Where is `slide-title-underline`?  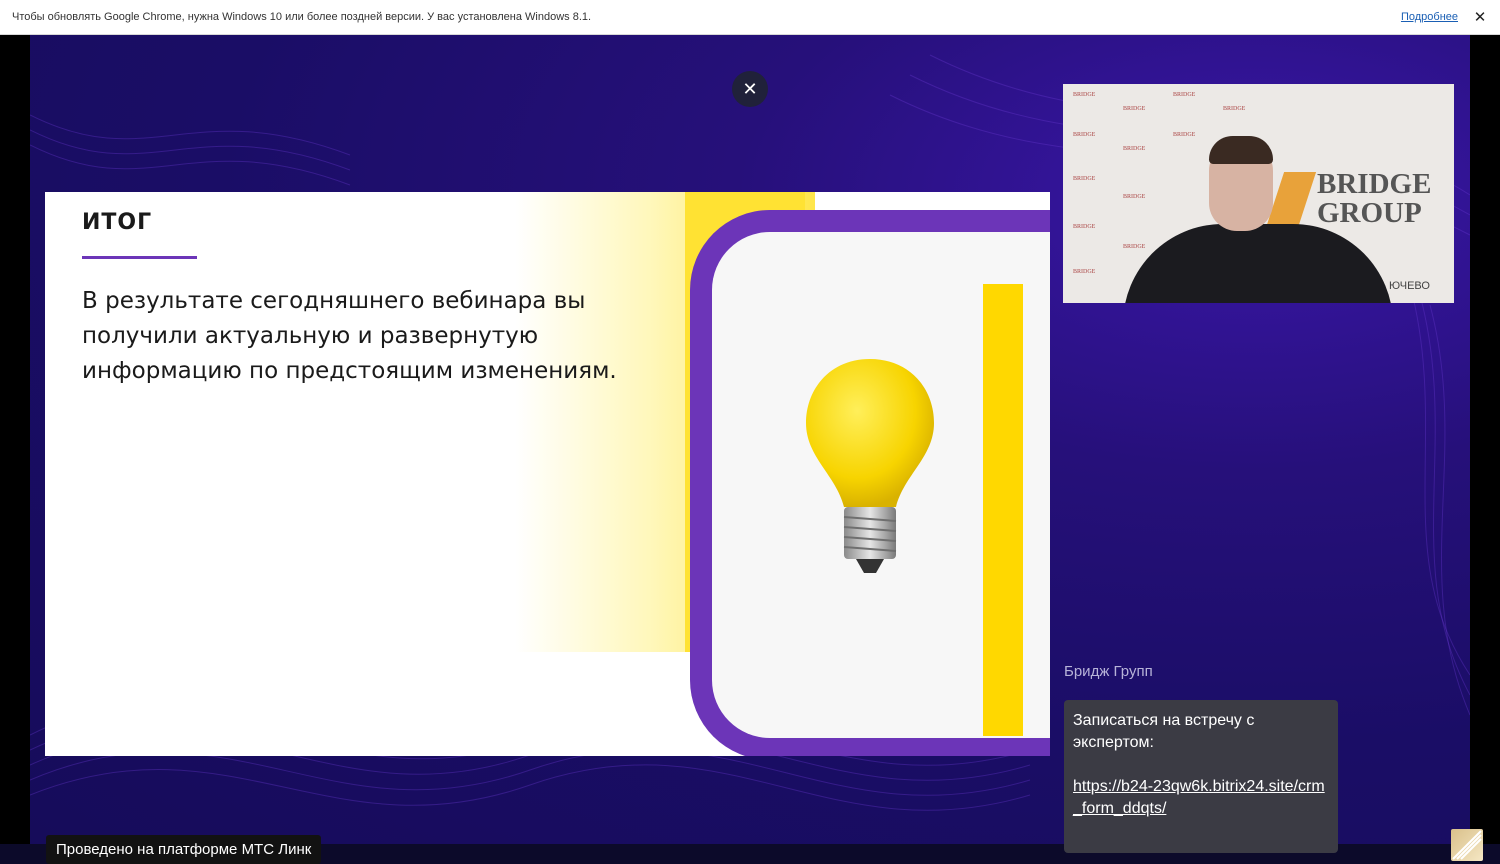
slide-title-underline is located at coordinates (139, 257).